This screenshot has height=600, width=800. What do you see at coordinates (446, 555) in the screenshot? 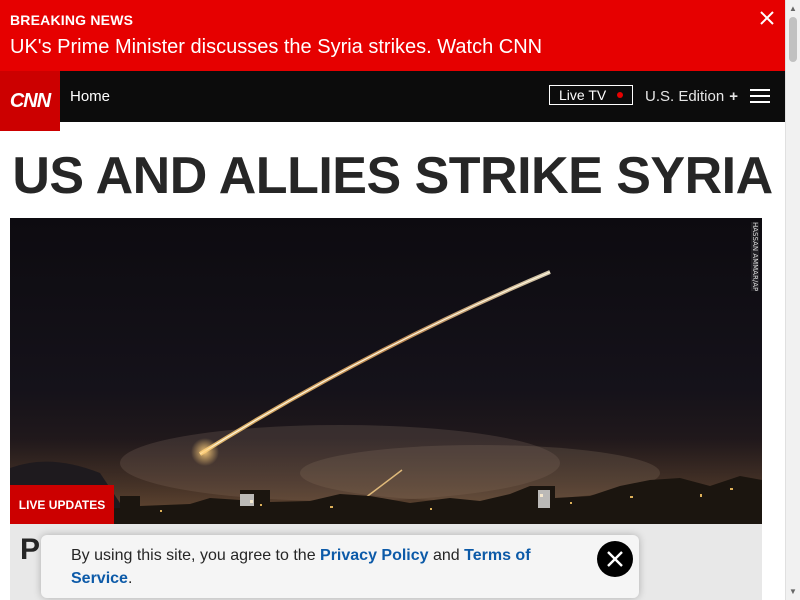
I see `consent-and: and` at bounding box center [446, 555].